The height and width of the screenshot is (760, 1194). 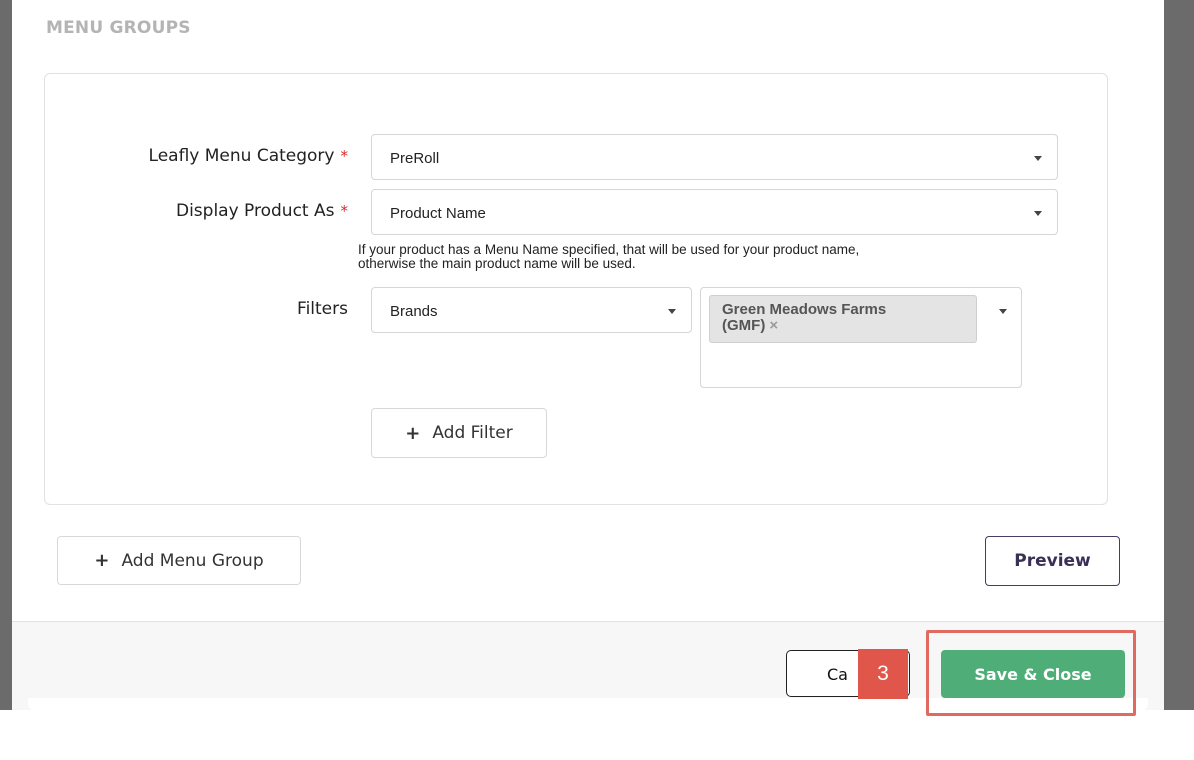 I want to click on display-as-label: Display Product As *, so click(x=198, y=211).